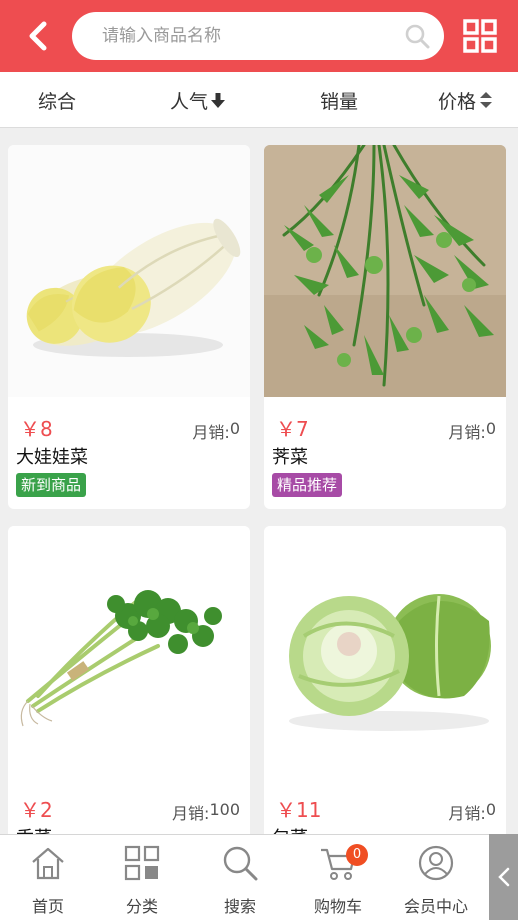 This screenshot has width=518, height=920. Describe the element at coordinates (357, 855) in the screenshot. I see `cart-count-badge: 0` at that location.